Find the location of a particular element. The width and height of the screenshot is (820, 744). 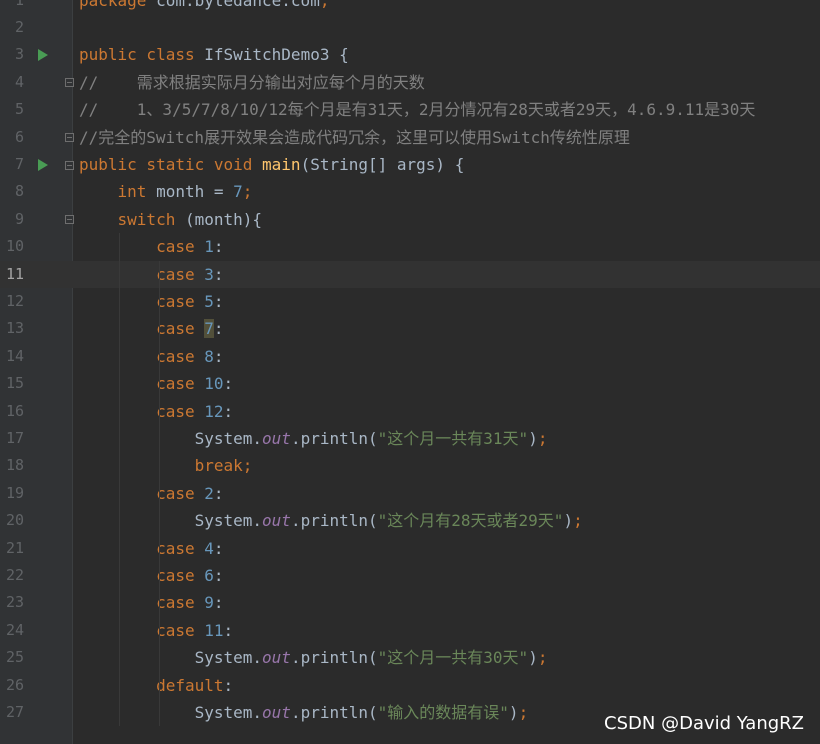

code-text: case 5: is located at coordinates (151, 301).